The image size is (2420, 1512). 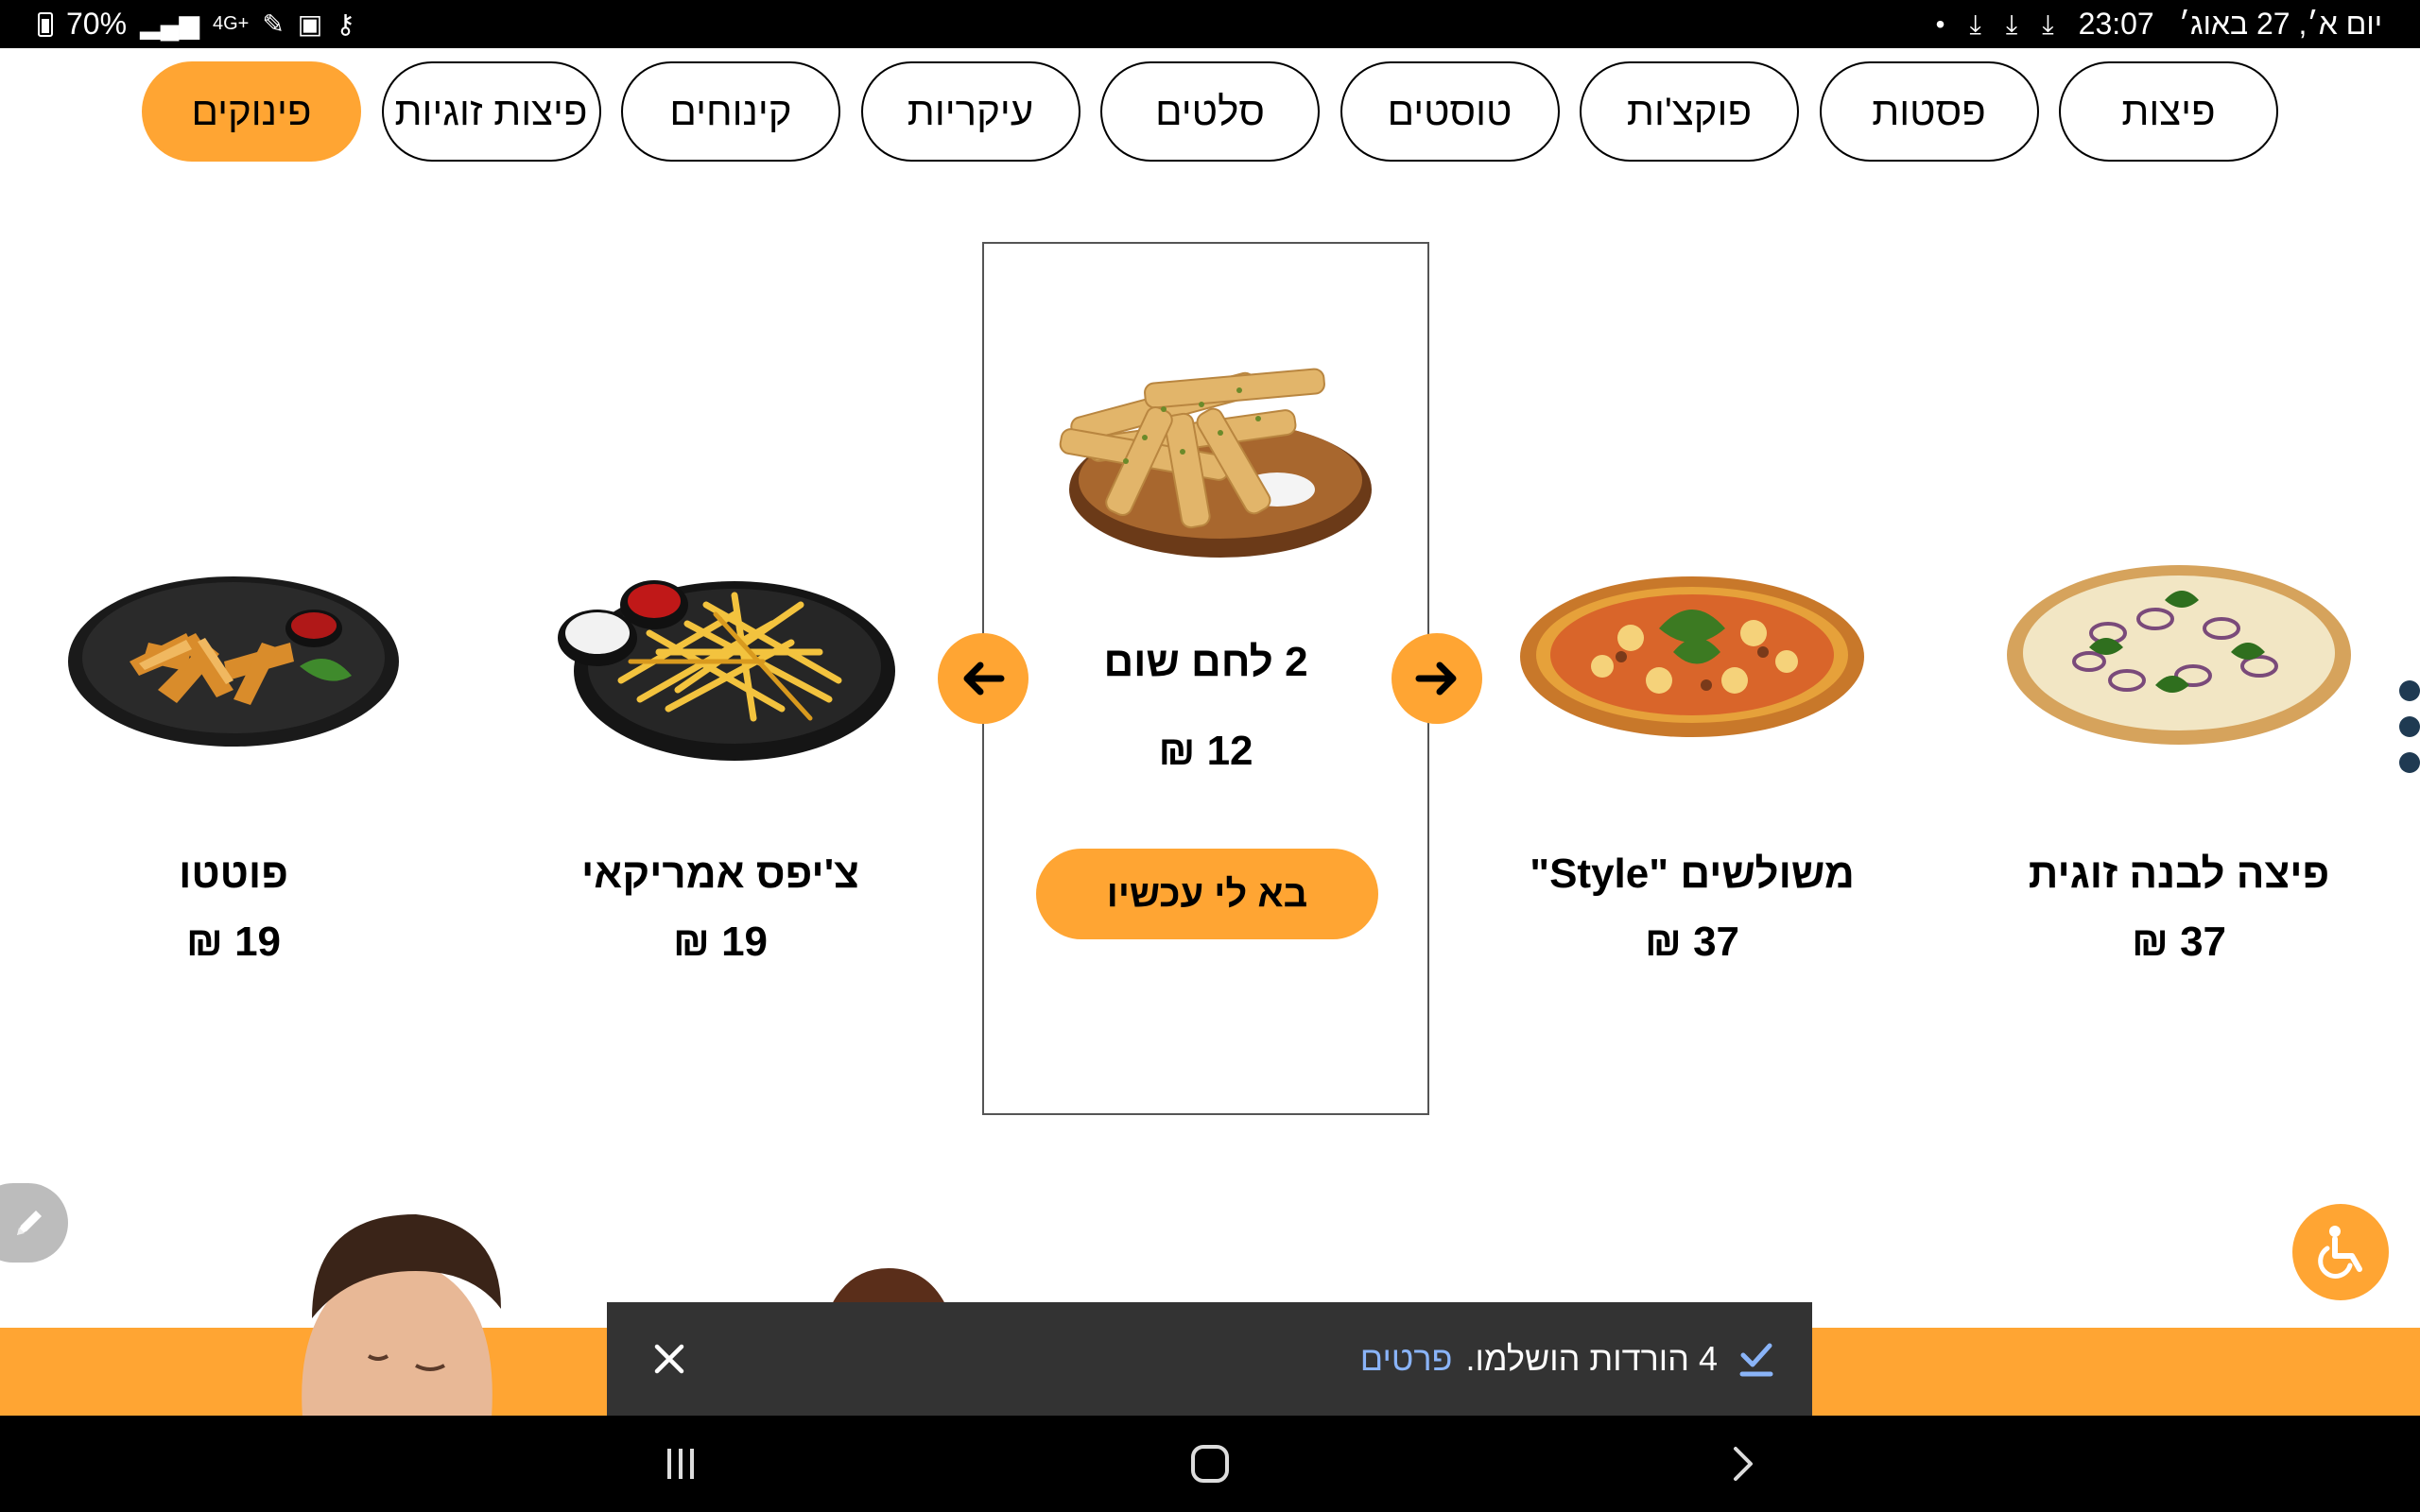 What do you see at coordinates (401, 1316) in the screenshot?
I see `banner-person-image` at bounding box center [401, 1316].